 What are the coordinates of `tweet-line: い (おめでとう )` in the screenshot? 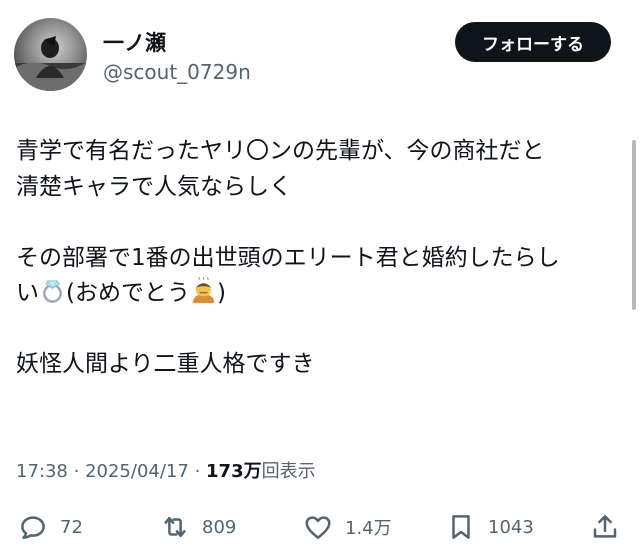 It's located at (321, 294).